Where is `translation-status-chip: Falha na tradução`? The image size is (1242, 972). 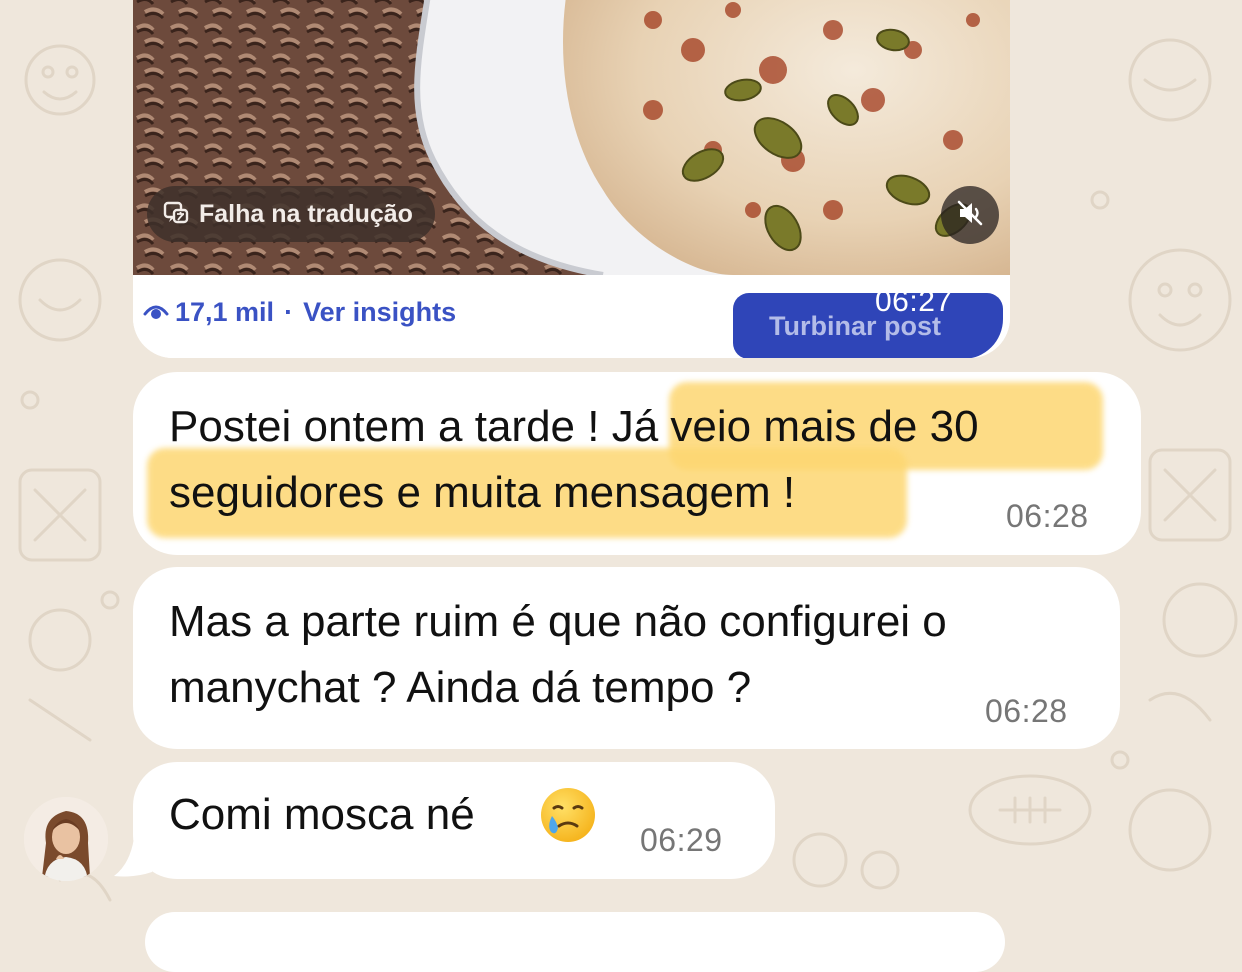
translation-status-chip: Falha na tradução is located at coordinates (291, 214).